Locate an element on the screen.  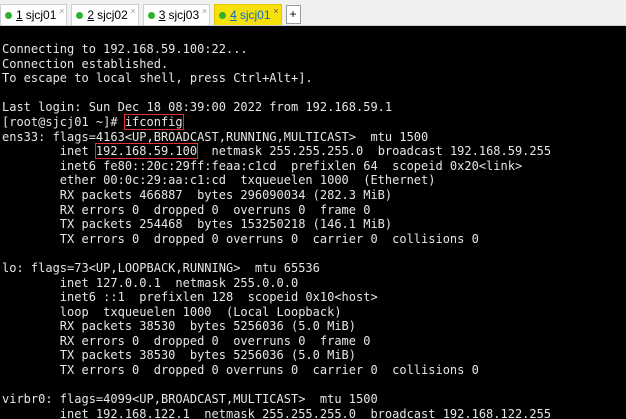
highlighted-ip-address: 192.168.59.100 is located at coordinates (146, 151).